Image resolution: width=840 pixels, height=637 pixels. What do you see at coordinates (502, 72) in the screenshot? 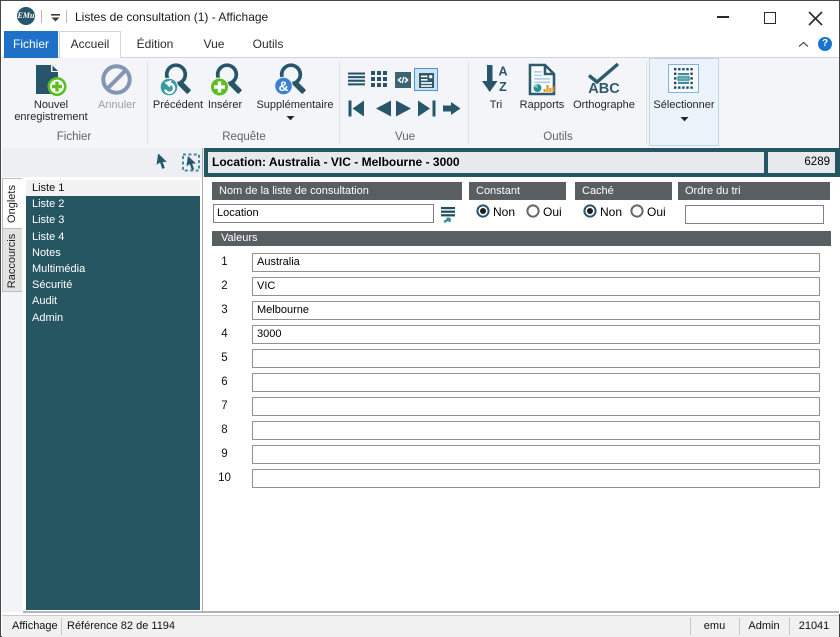
I see `svg-text: A` at bounding box center [502, 72].